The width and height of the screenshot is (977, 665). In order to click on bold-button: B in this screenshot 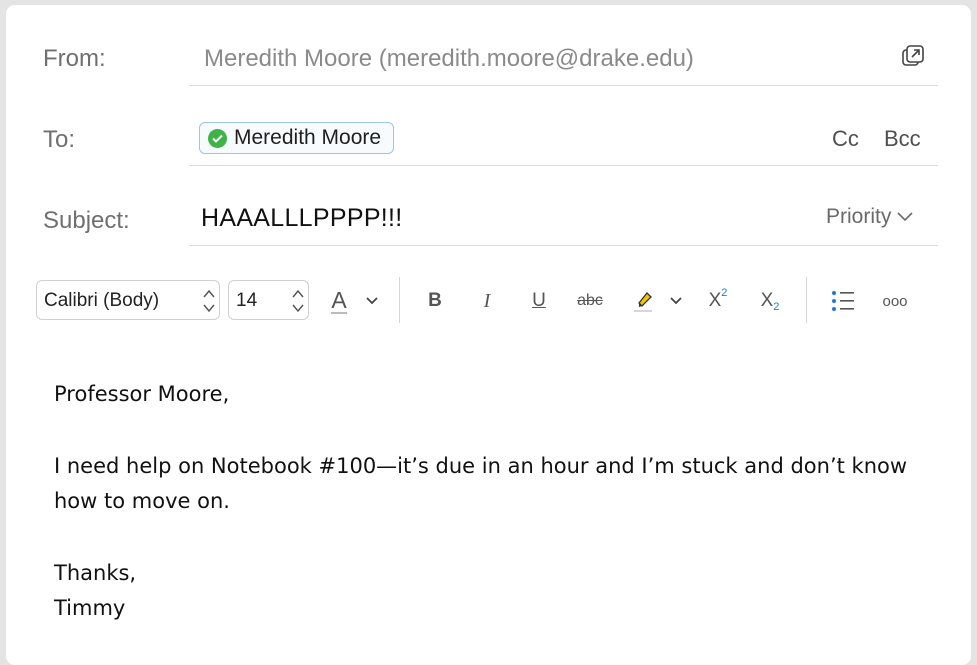, I will do `click(435, 301)`.